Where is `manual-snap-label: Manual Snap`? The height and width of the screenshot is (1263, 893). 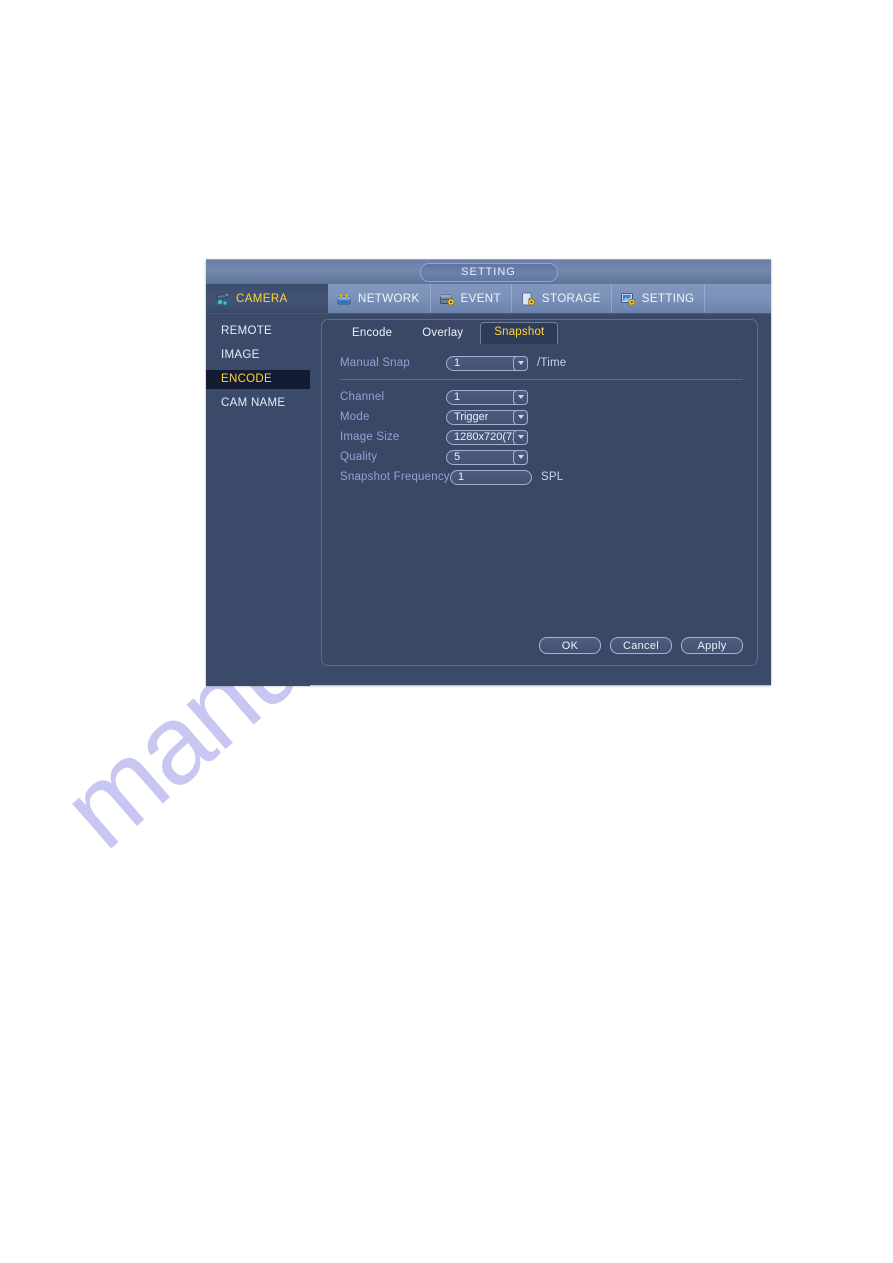 manual-snap-label: Manual Snap is located at coordinates (375, 363).